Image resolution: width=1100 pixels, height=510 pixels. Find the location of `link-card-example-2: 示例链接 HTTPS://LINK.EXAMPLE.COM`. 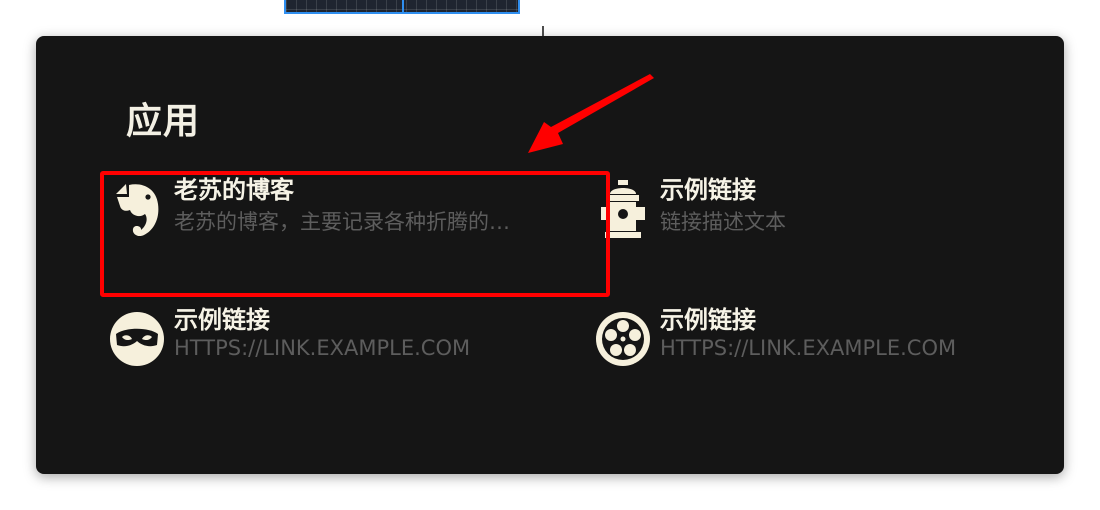

link-card-example-2: 示例链接 HTTPS://LINK.EXAMPLE.COM is located at coordinates (341, 340).